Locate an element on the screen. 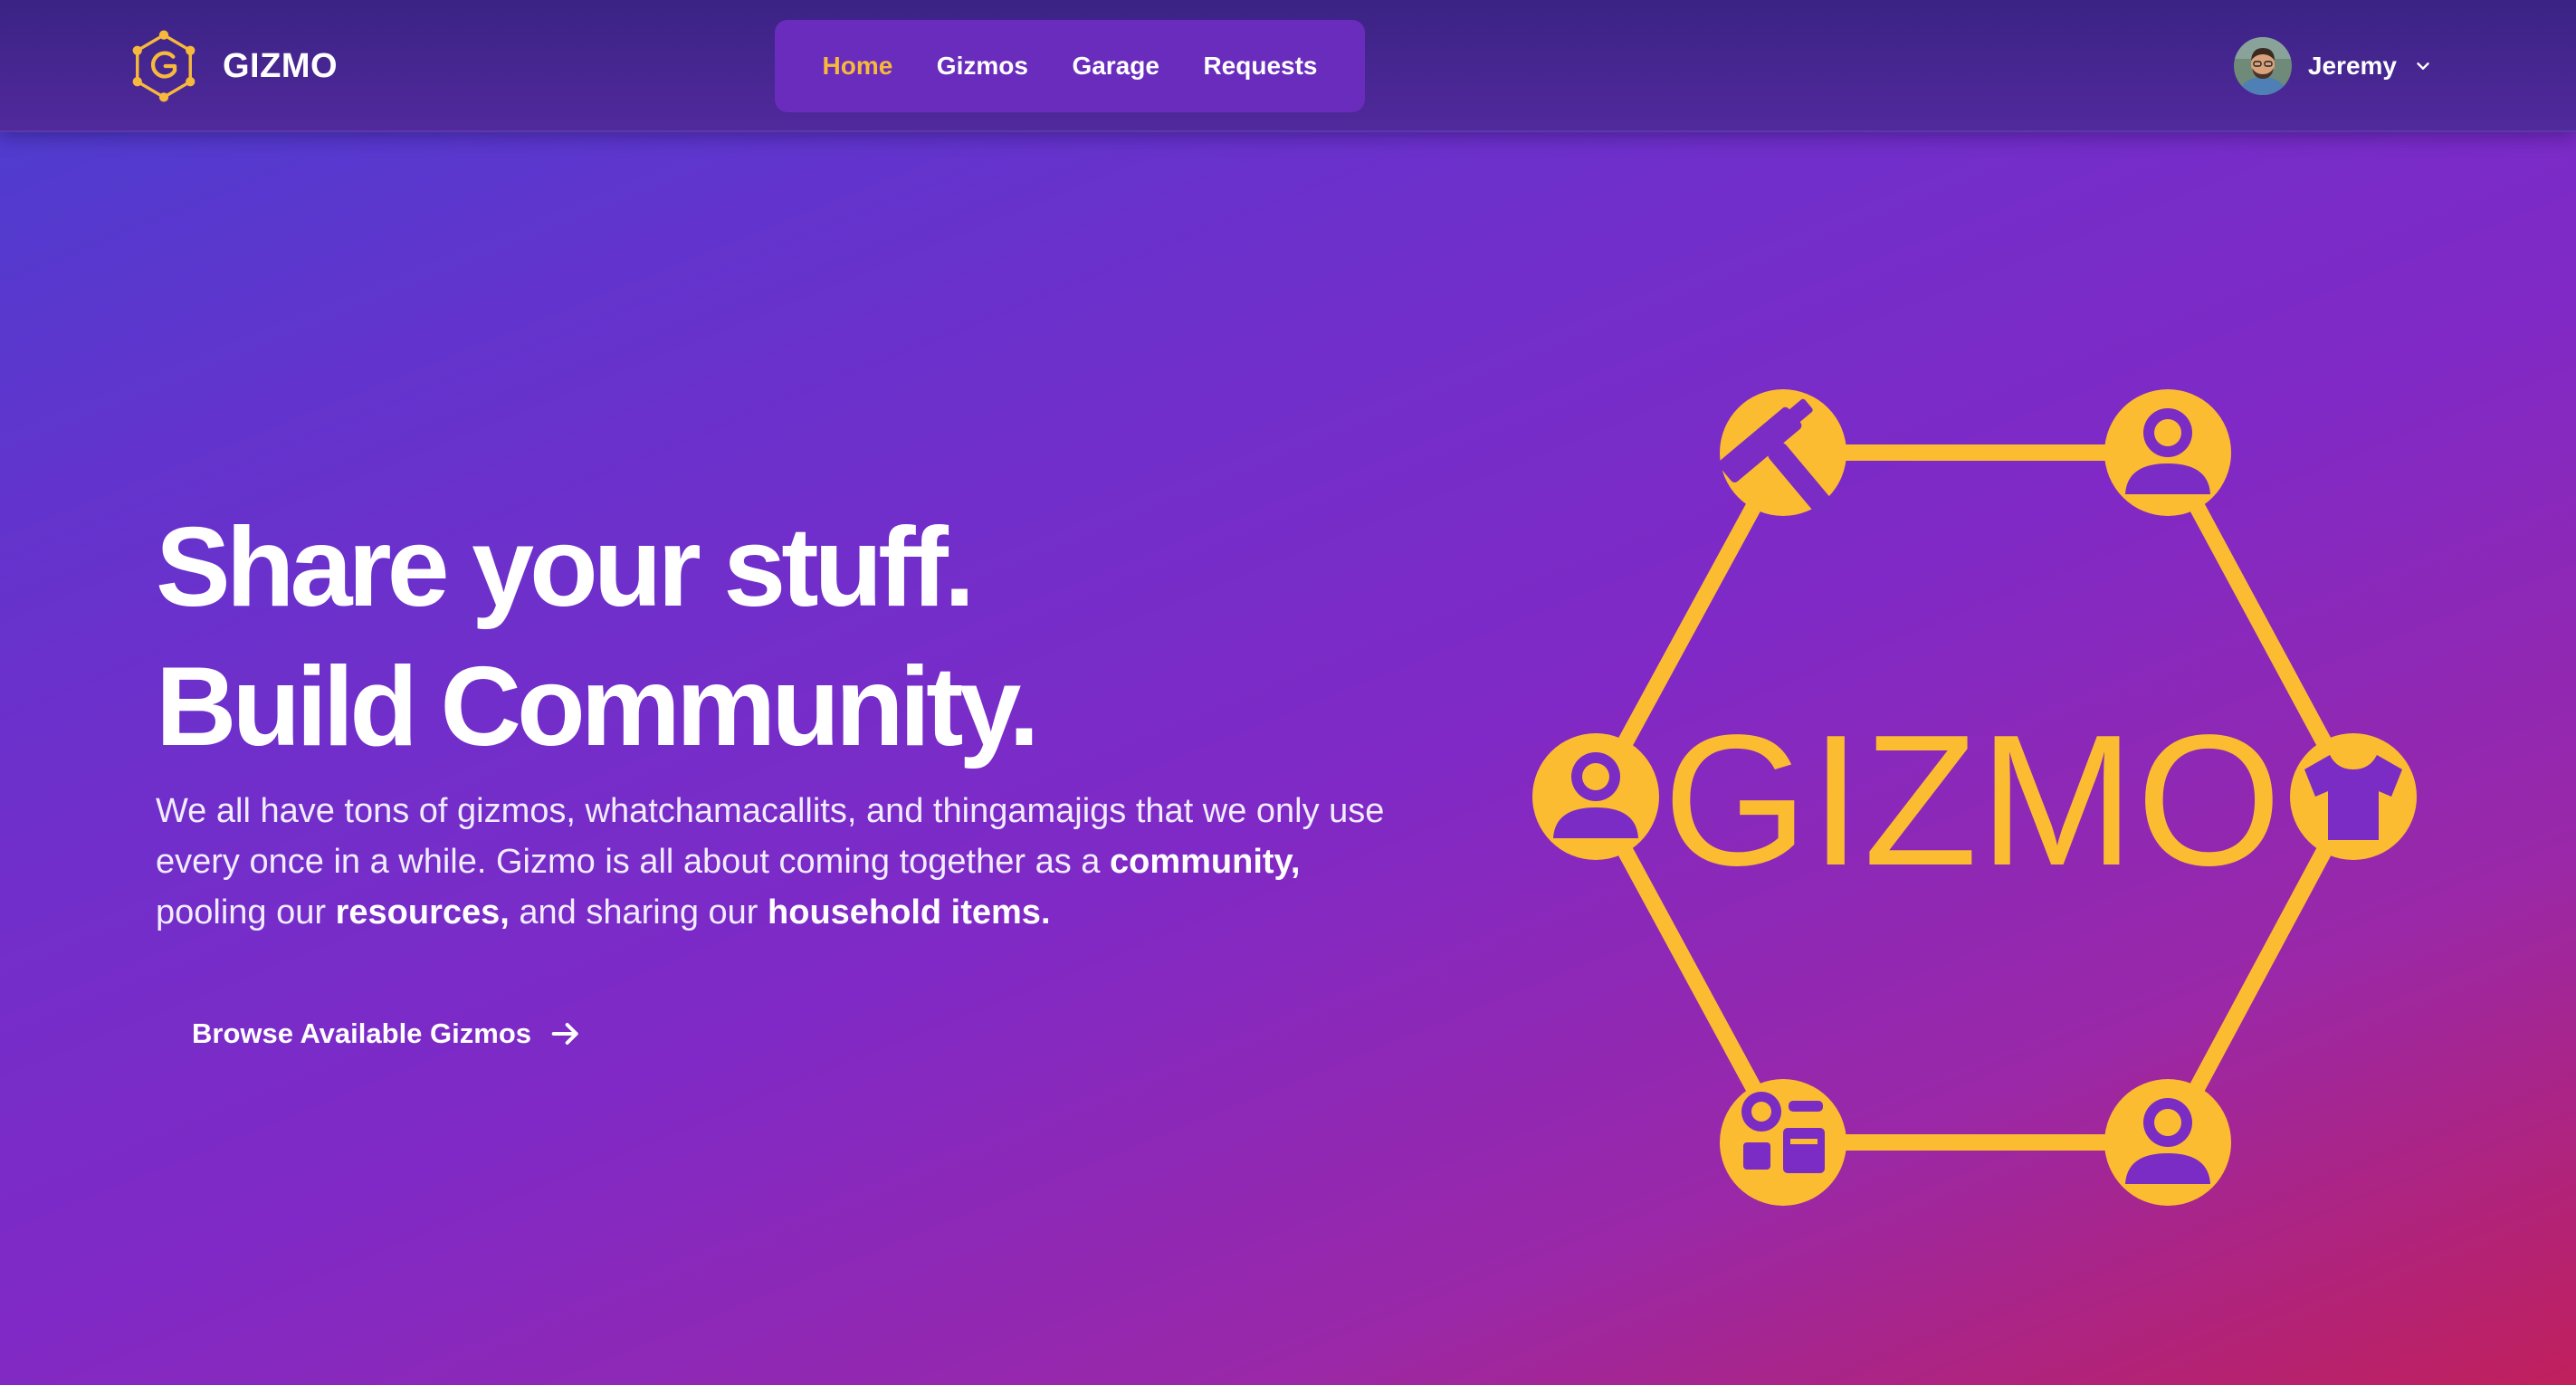  hero-description-text: pooling our is located at coordinates (246, 912).